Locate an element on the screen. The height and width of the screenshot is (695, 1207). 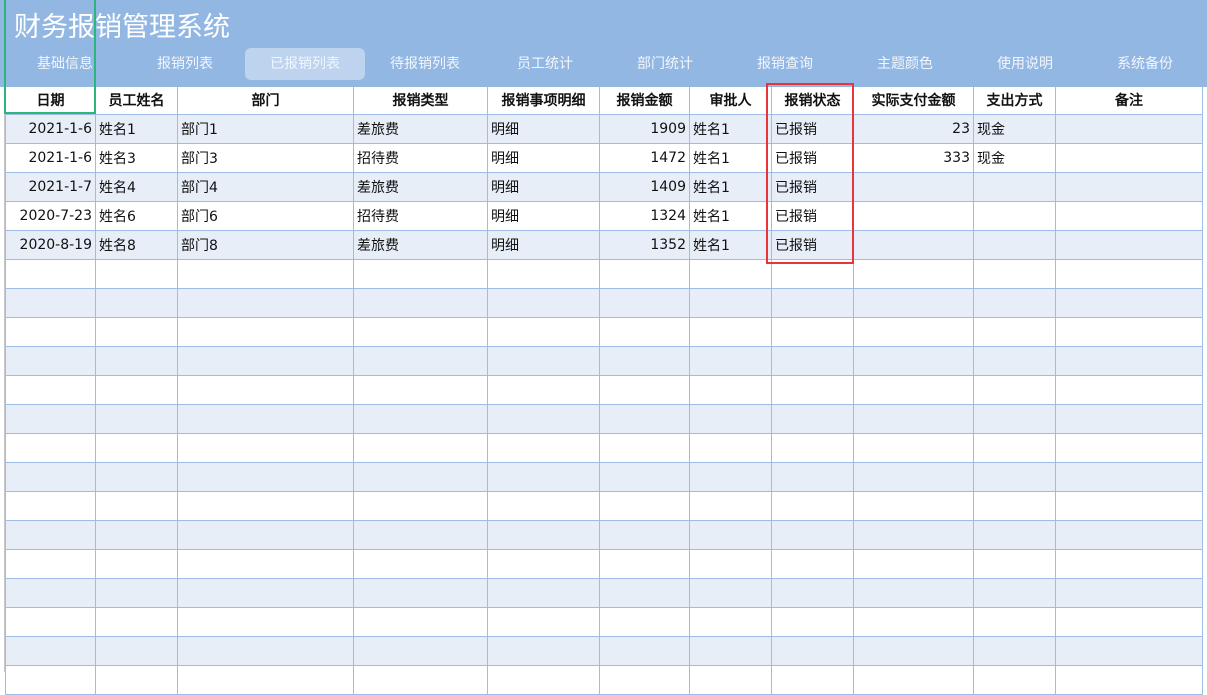
table-cell: 23 is located at coordinates (913, 128).